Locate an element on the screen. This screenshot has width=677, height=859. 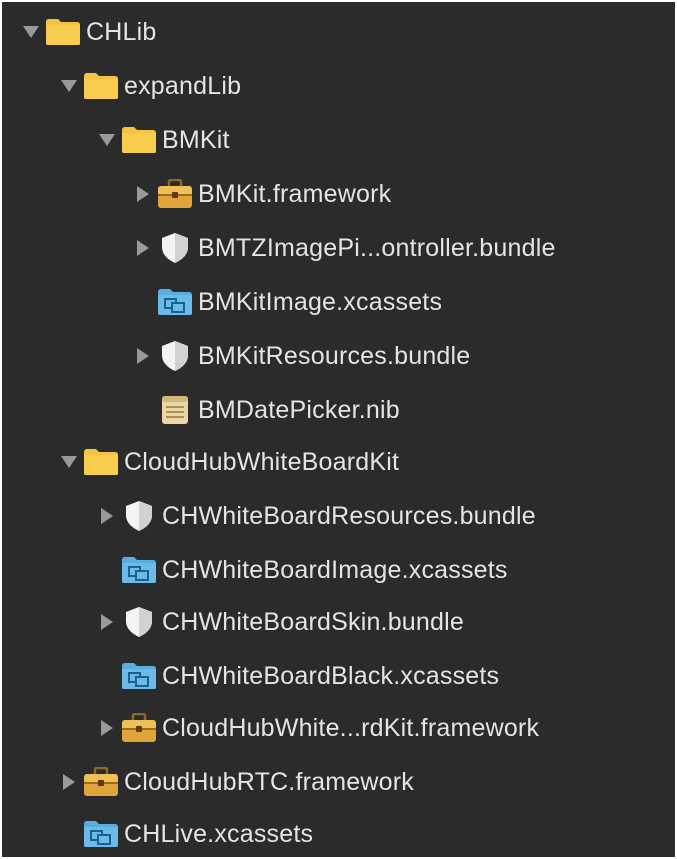
tree-row-chlib: CHLib is located at coordinates (87, 32).